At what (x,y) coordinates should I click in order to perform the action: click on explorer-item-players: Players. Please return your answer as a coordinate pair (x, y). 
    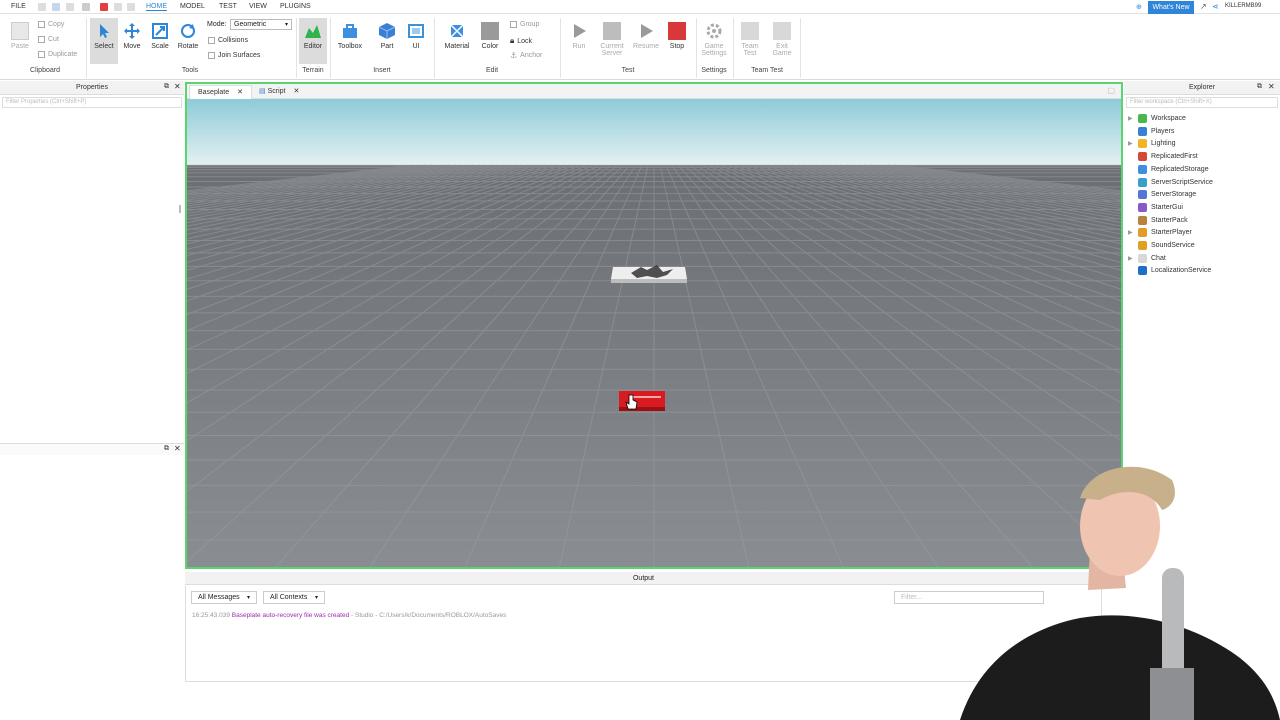
    Looking at the image, I should click on (1151, 131).